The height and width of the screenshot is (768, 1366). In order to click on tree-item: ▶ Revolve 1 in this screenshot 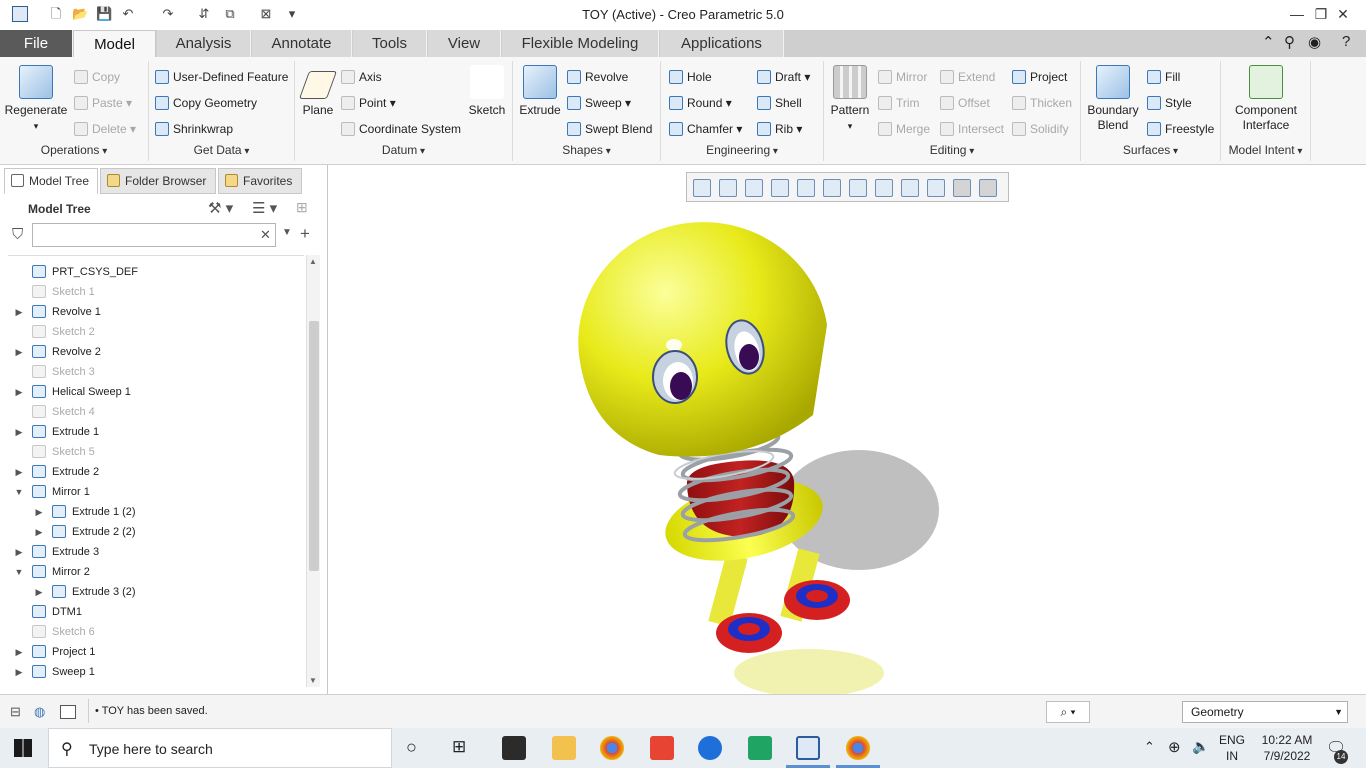, I will do `click(156, 312)`.